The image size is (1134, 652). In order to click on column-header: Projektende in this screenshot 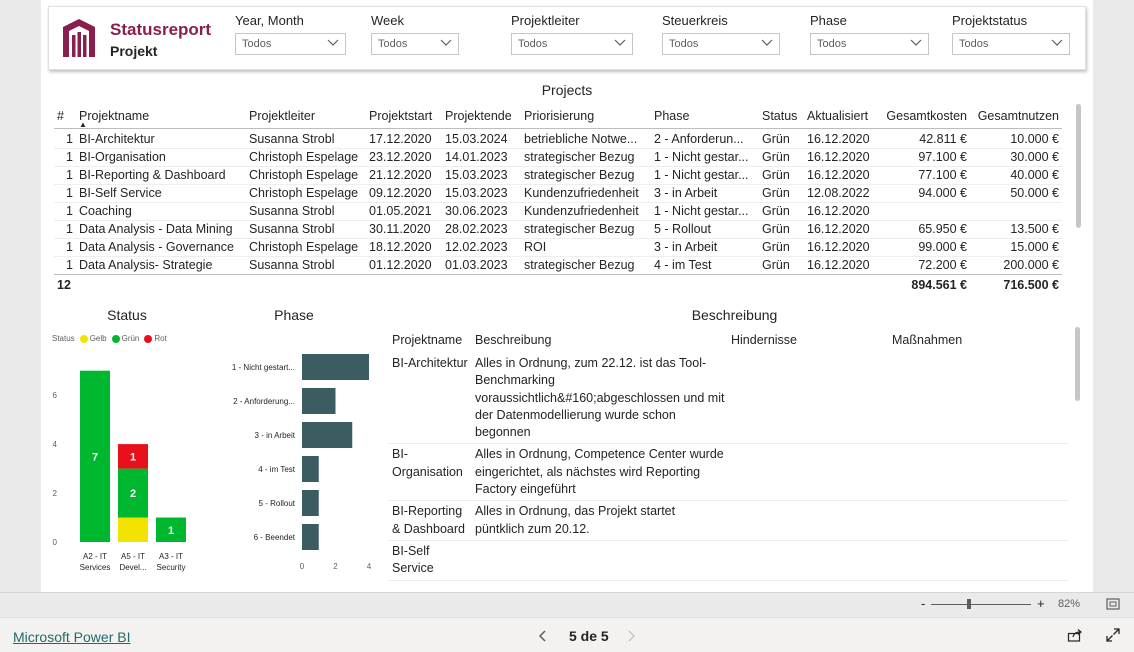, I will do `click(481, 116)`.